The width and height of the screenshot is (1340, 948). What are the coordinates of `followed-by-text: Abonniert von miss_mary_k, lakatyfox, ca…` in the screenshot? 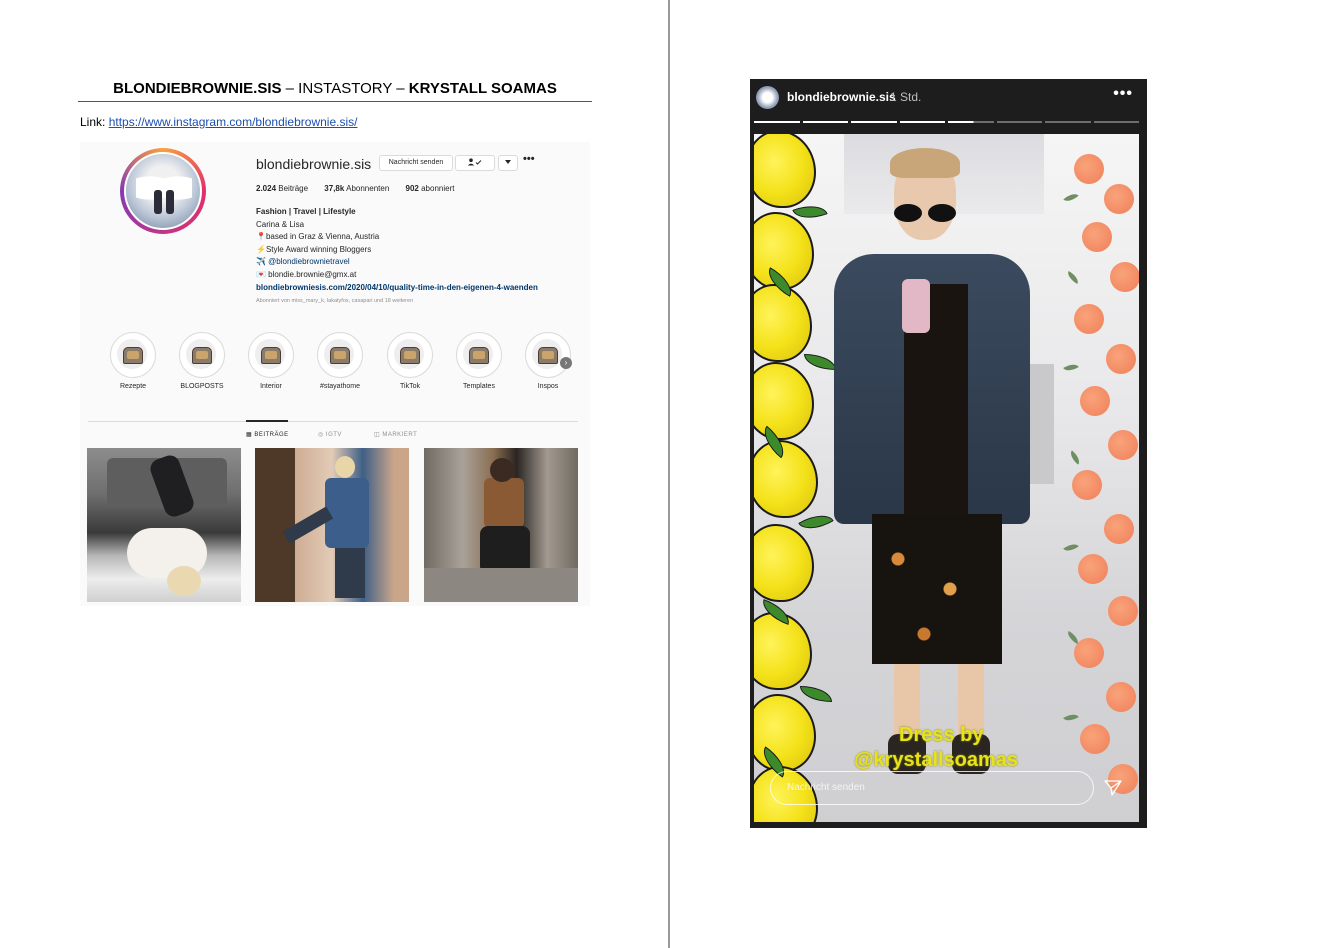 It's located at (334, 301).